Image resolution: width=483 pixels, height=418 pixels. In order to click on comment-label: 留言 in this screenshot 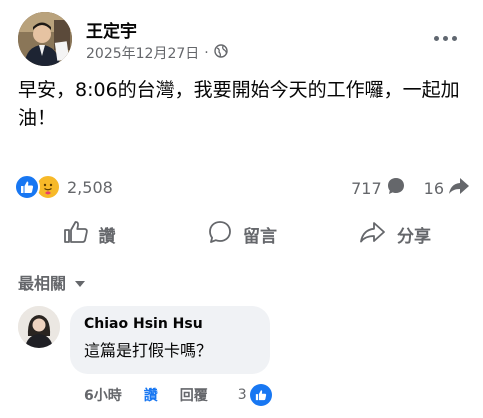, I will do `click(260, 236)`.